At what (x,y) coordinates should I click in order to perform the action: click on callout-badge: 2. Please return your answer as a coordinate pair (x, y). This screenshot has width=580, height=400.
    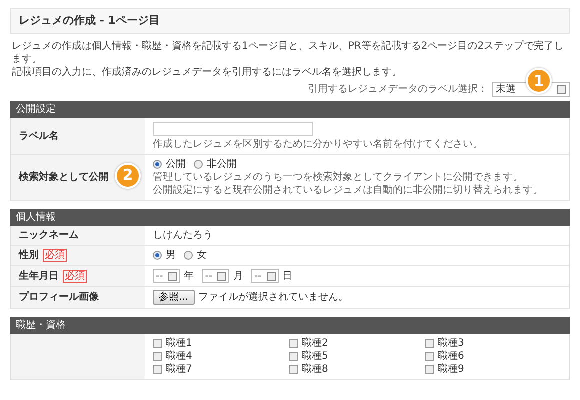
    Looking at the image, I should click on (128, 175).